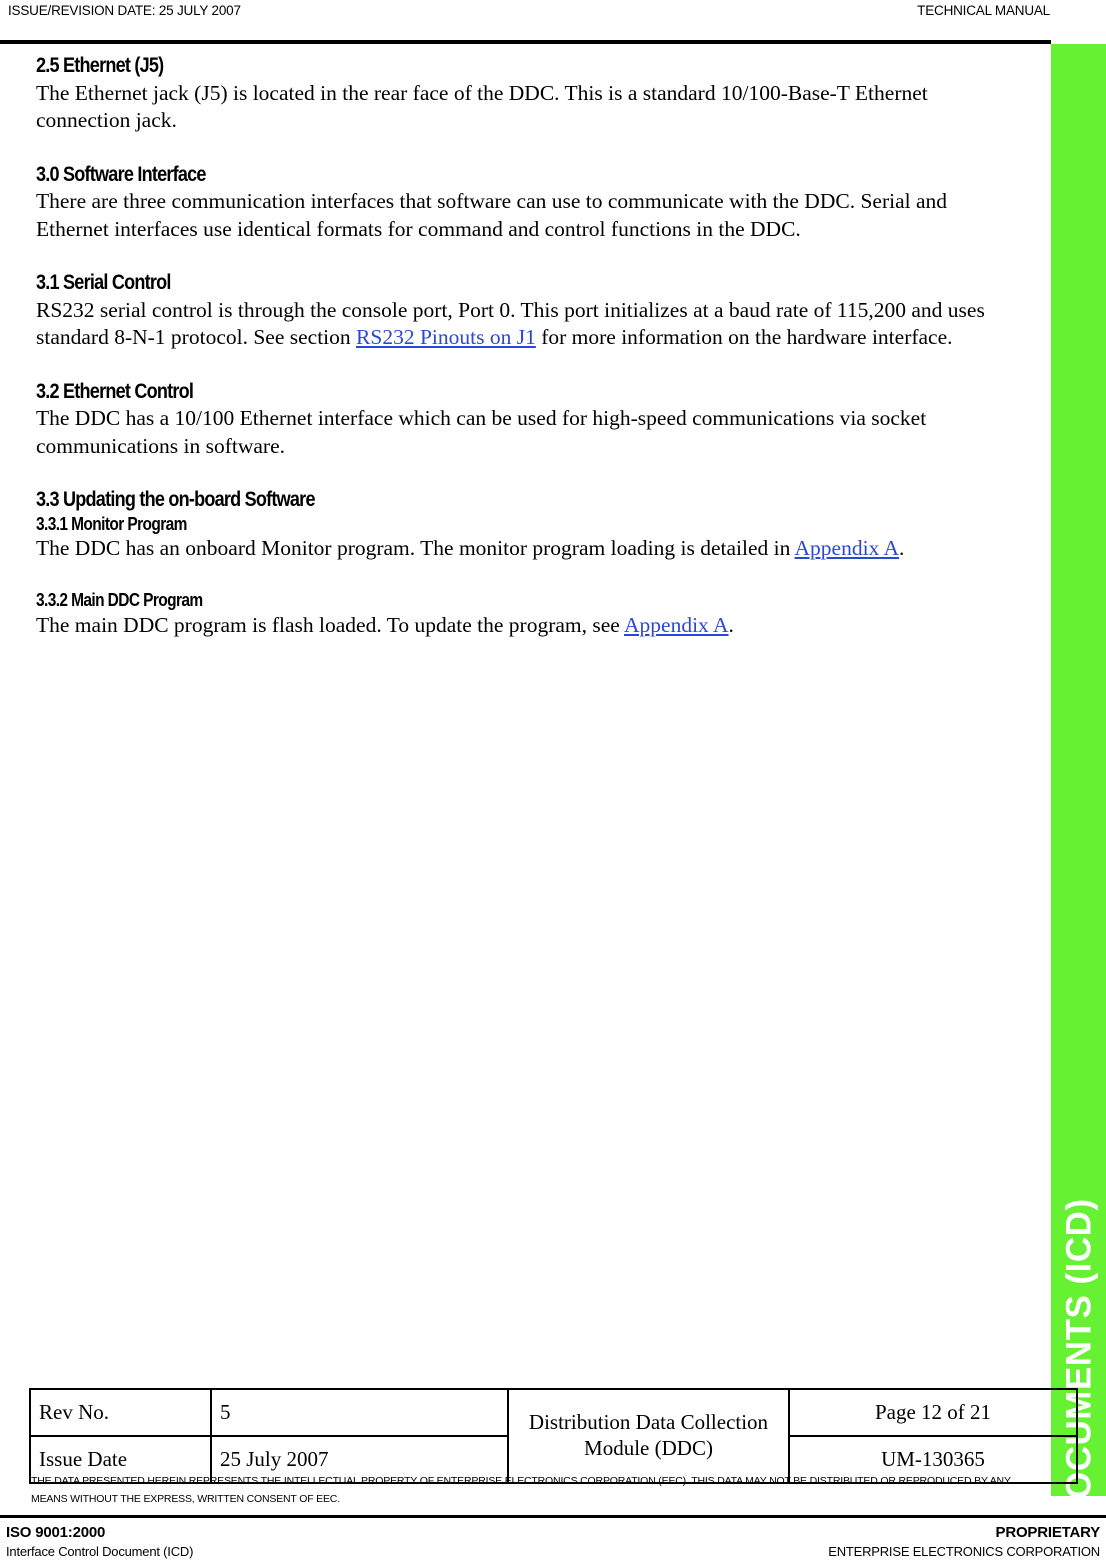  Describe the element at coordinates (983, 10) in the screenshot. I see `header-document-type: TECHNICAL MANUAL` at that location.